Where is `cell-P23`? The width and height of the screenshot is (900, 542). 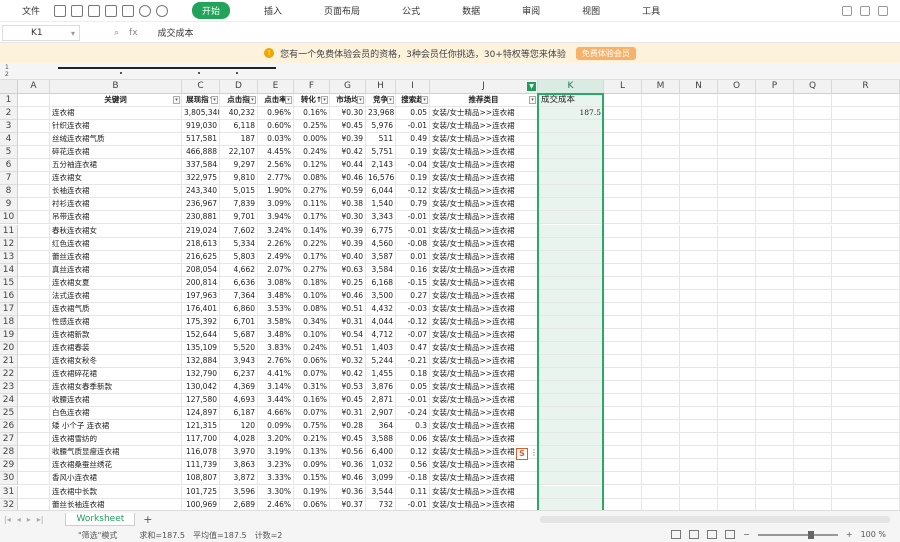 cell-P23 is located at coordinates (775, 388).